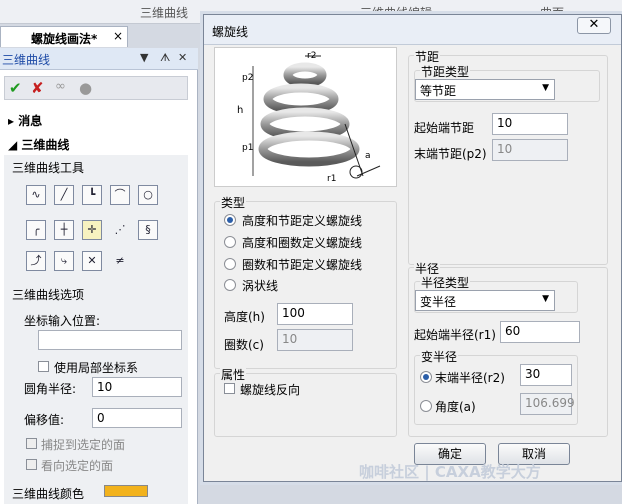 Image resolution: width=622 pixels, height=504 pixels. What do you see at coordinates (547, 404) in the screenshot?
I see `angle-input: 106.699` at bounding box center [547, 404].